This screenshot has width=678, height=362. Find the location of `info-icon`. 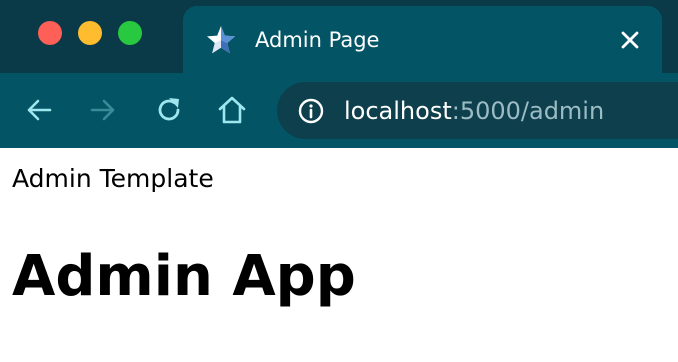

info-icon is located at coordinates (311, 111).